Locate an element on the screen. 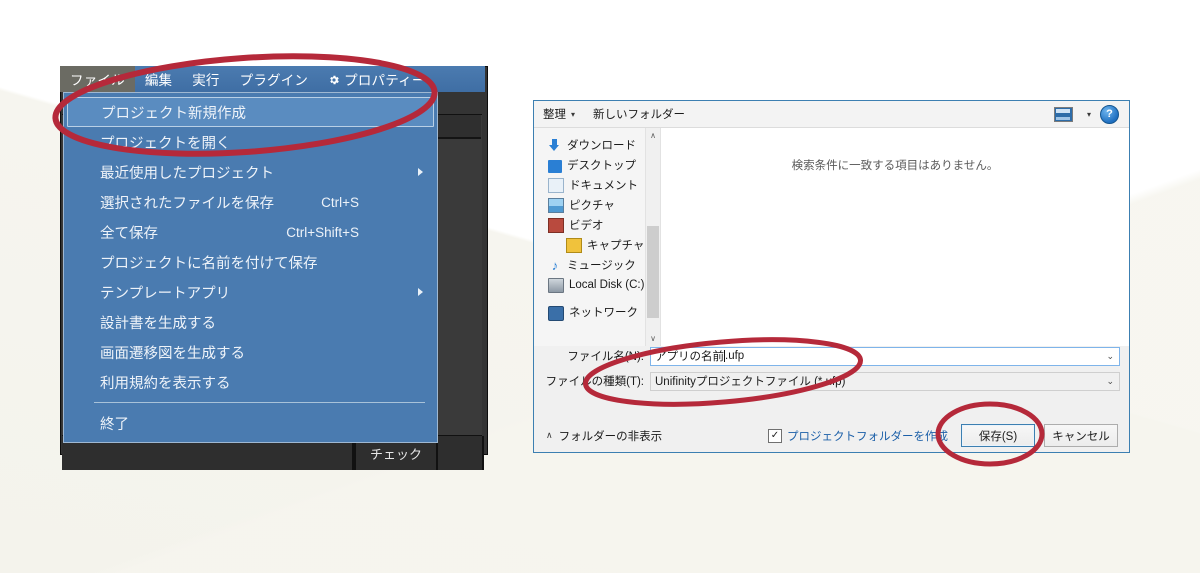 The width and height of the screenshot is (1200, 573). menu-item-recent-projects: 最近使用したプロジェクト is located at coordinates (250, 172).